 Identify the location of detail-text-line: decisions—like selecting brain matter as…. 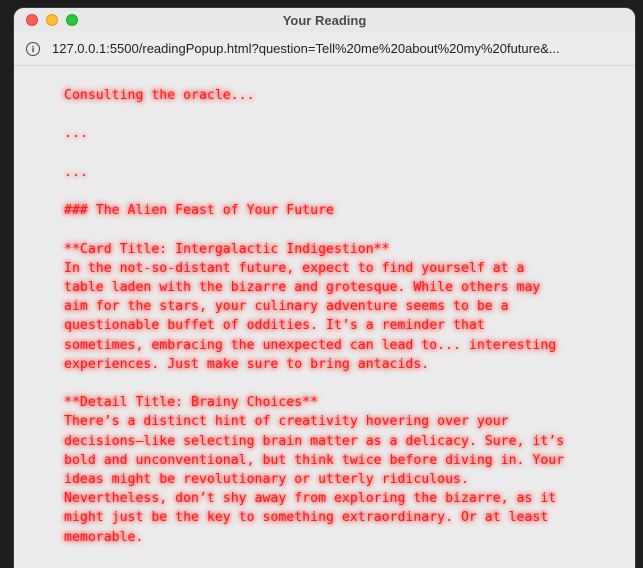
(314, 441).